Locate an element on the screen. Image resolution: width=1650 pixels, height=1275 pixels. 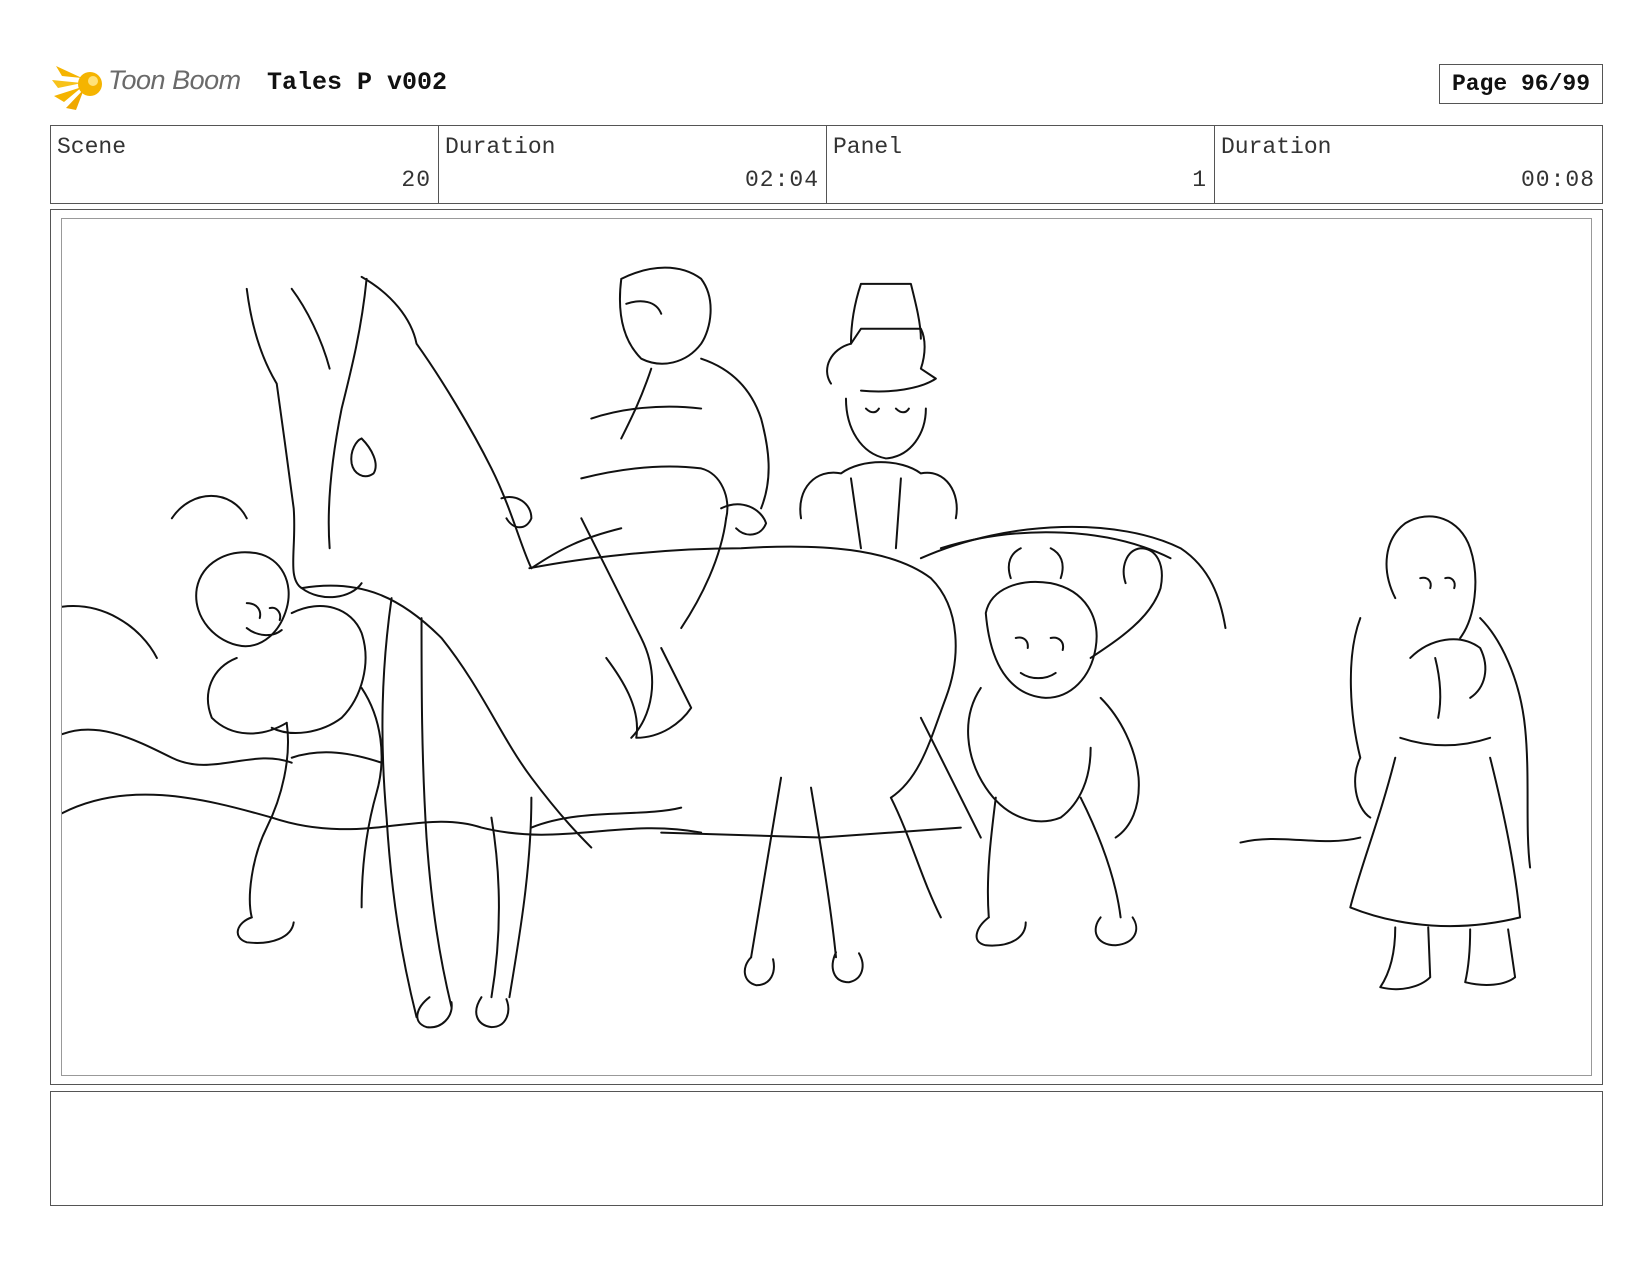
panel-label: Panel is located at coordinates (868, 147).